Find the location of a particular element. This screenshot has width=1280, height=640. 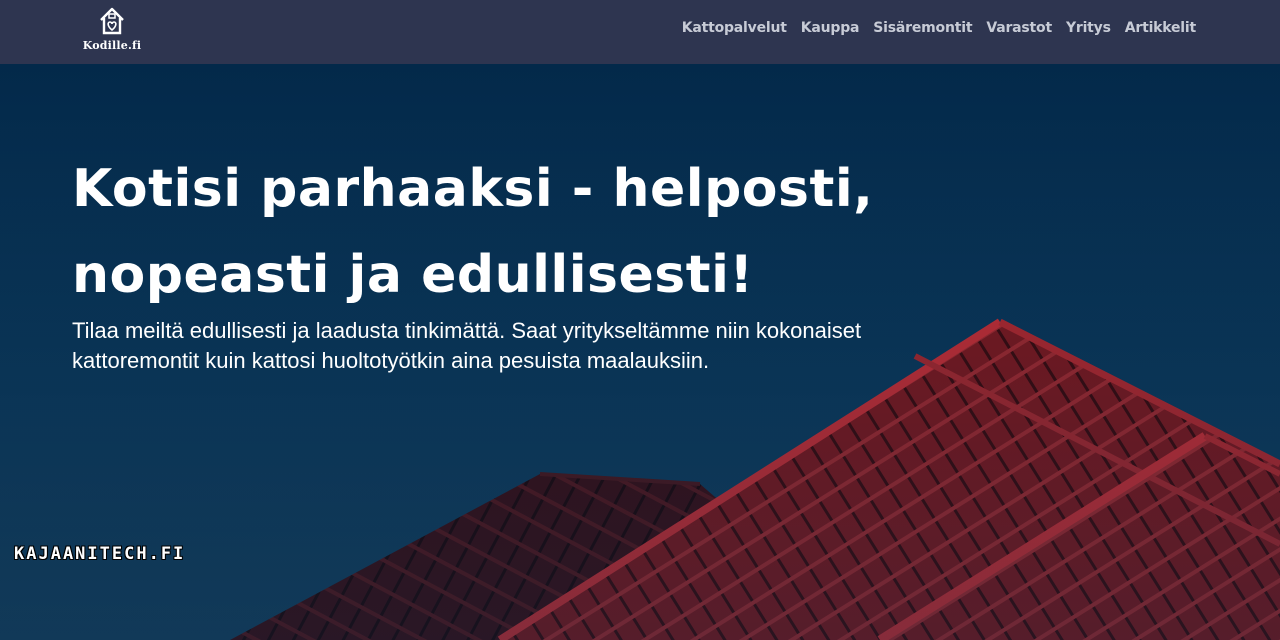

nav-link-kauppa: Kauppa is located at coordinates (830, 28).